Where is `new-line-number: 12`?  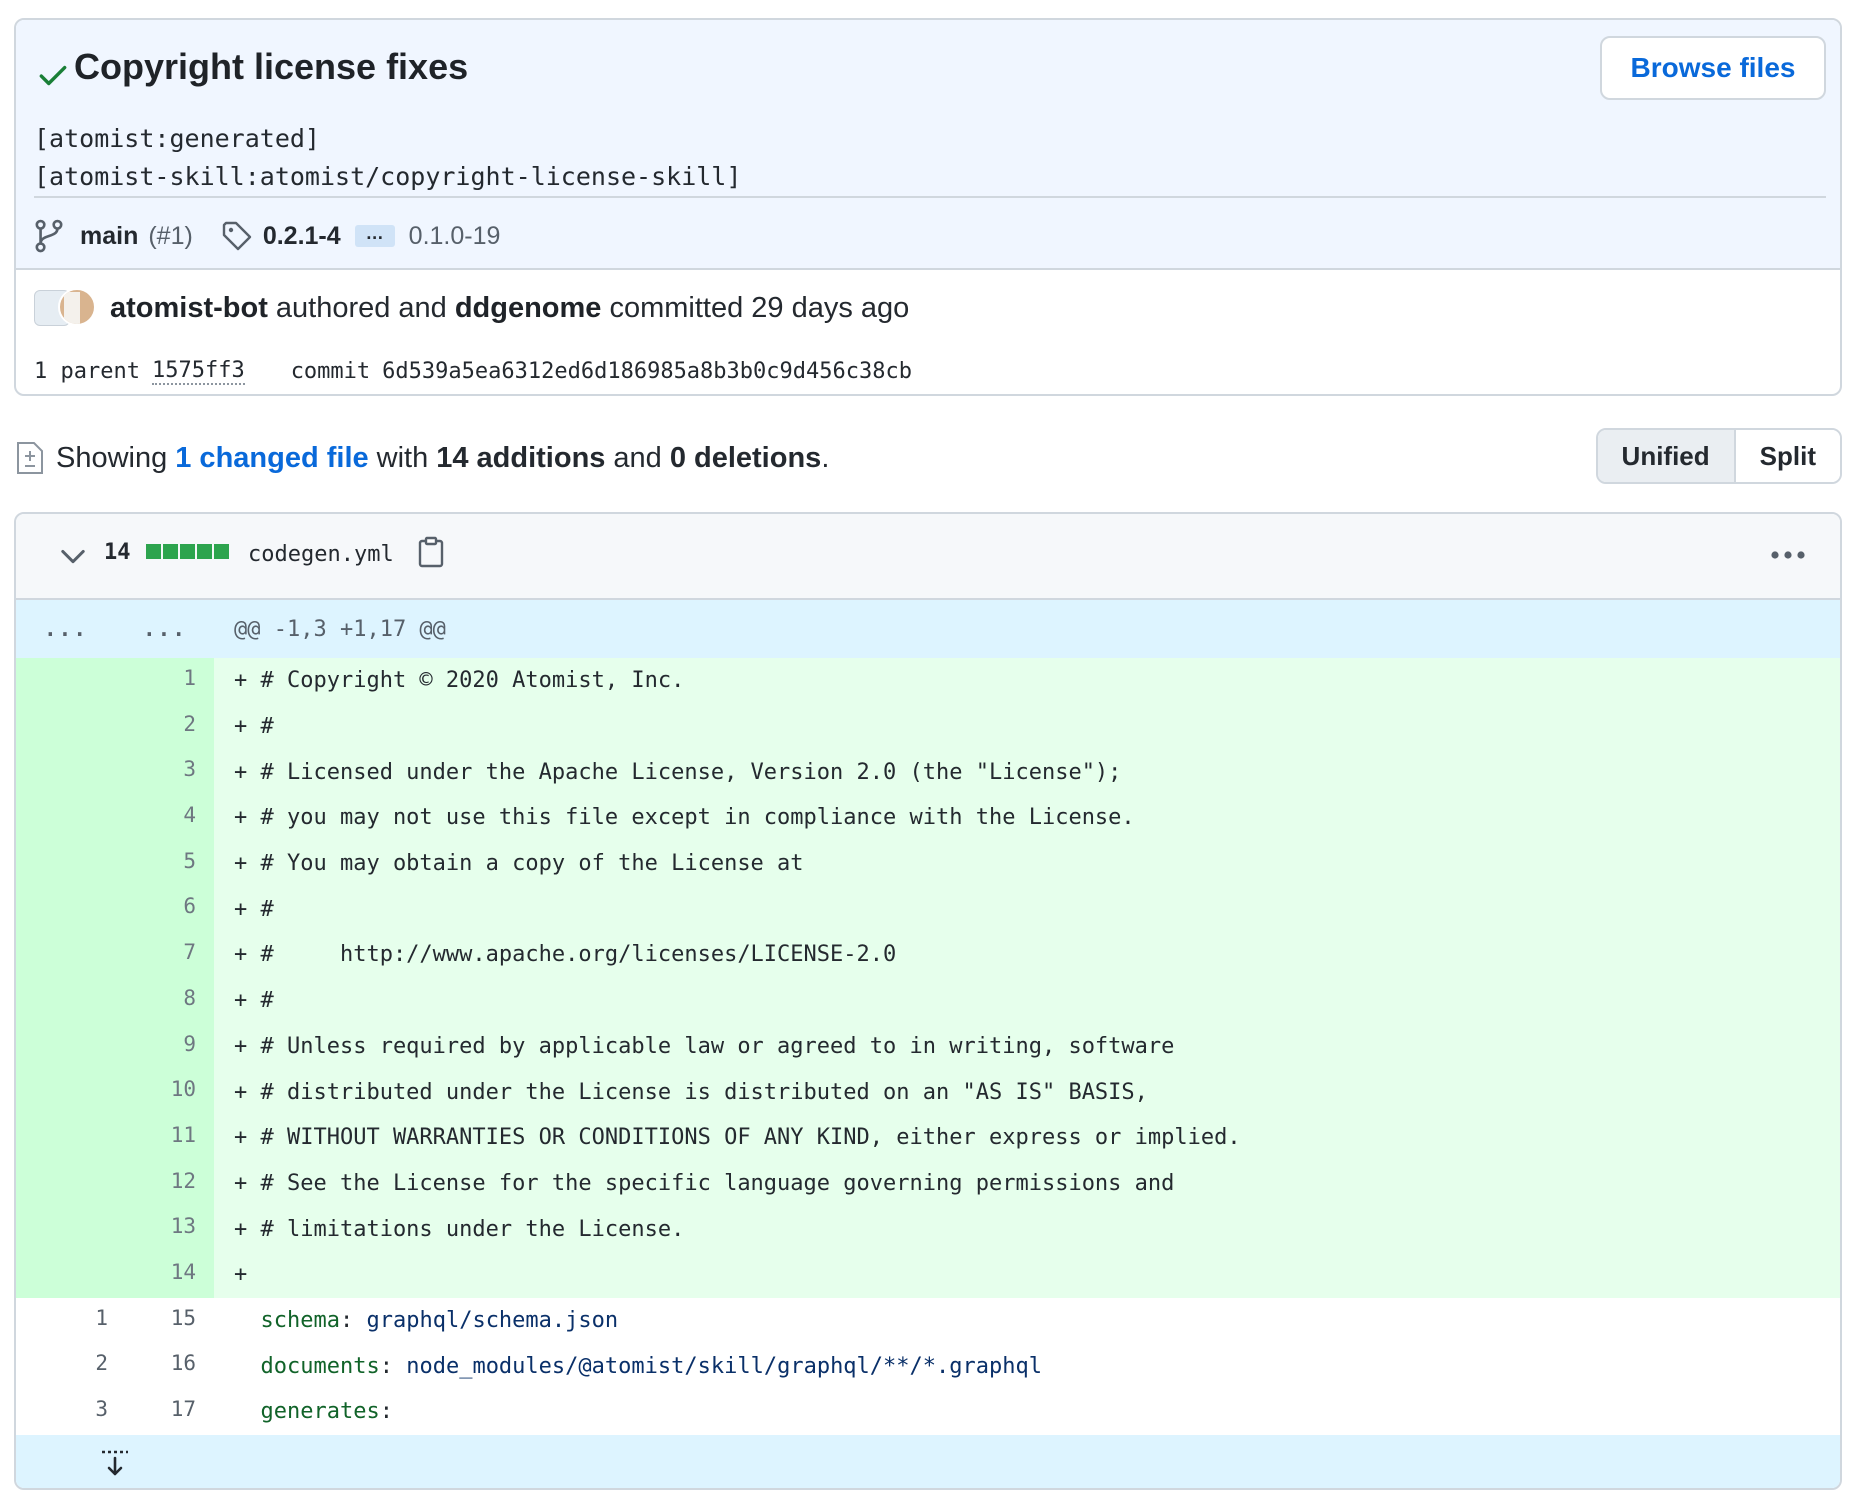
new-line-number: 12 is located at coordinates (165, 1183).